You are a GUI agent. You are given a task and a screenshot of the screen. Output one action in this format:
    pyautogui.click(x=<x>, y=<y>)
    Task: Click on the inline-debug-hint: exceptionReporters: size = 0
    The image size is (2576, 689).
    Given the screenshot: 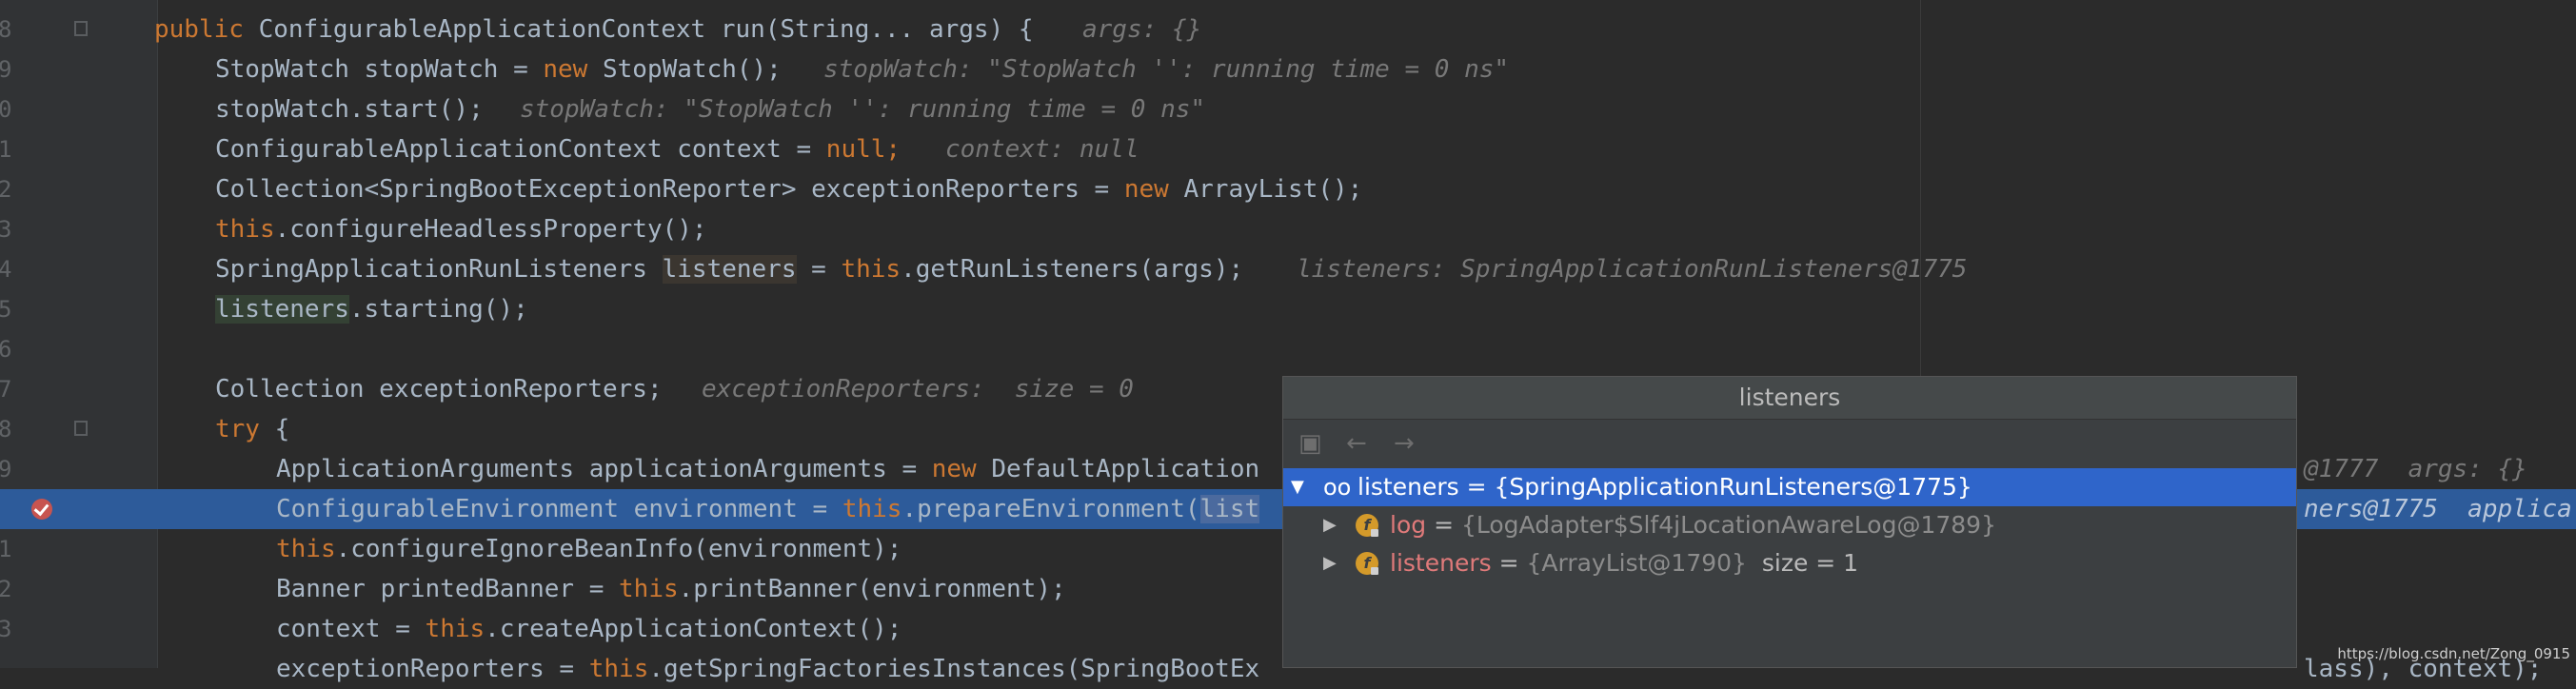 What is the action you would take?
    pyautogui.click(x=918, y=389)
    